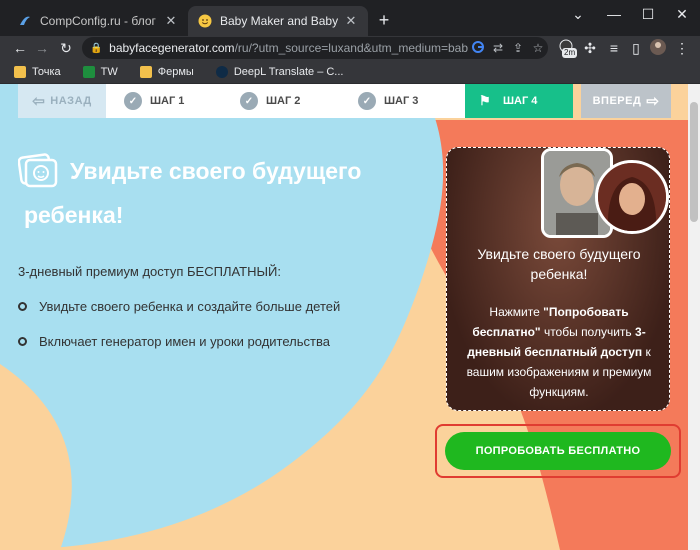  Describe the element at coordinates (149, 271) in the screenshot. I see `premium-offer-text: 3-дневный премиум доступ БЕСПЛАТНЫЙ:` at that location.